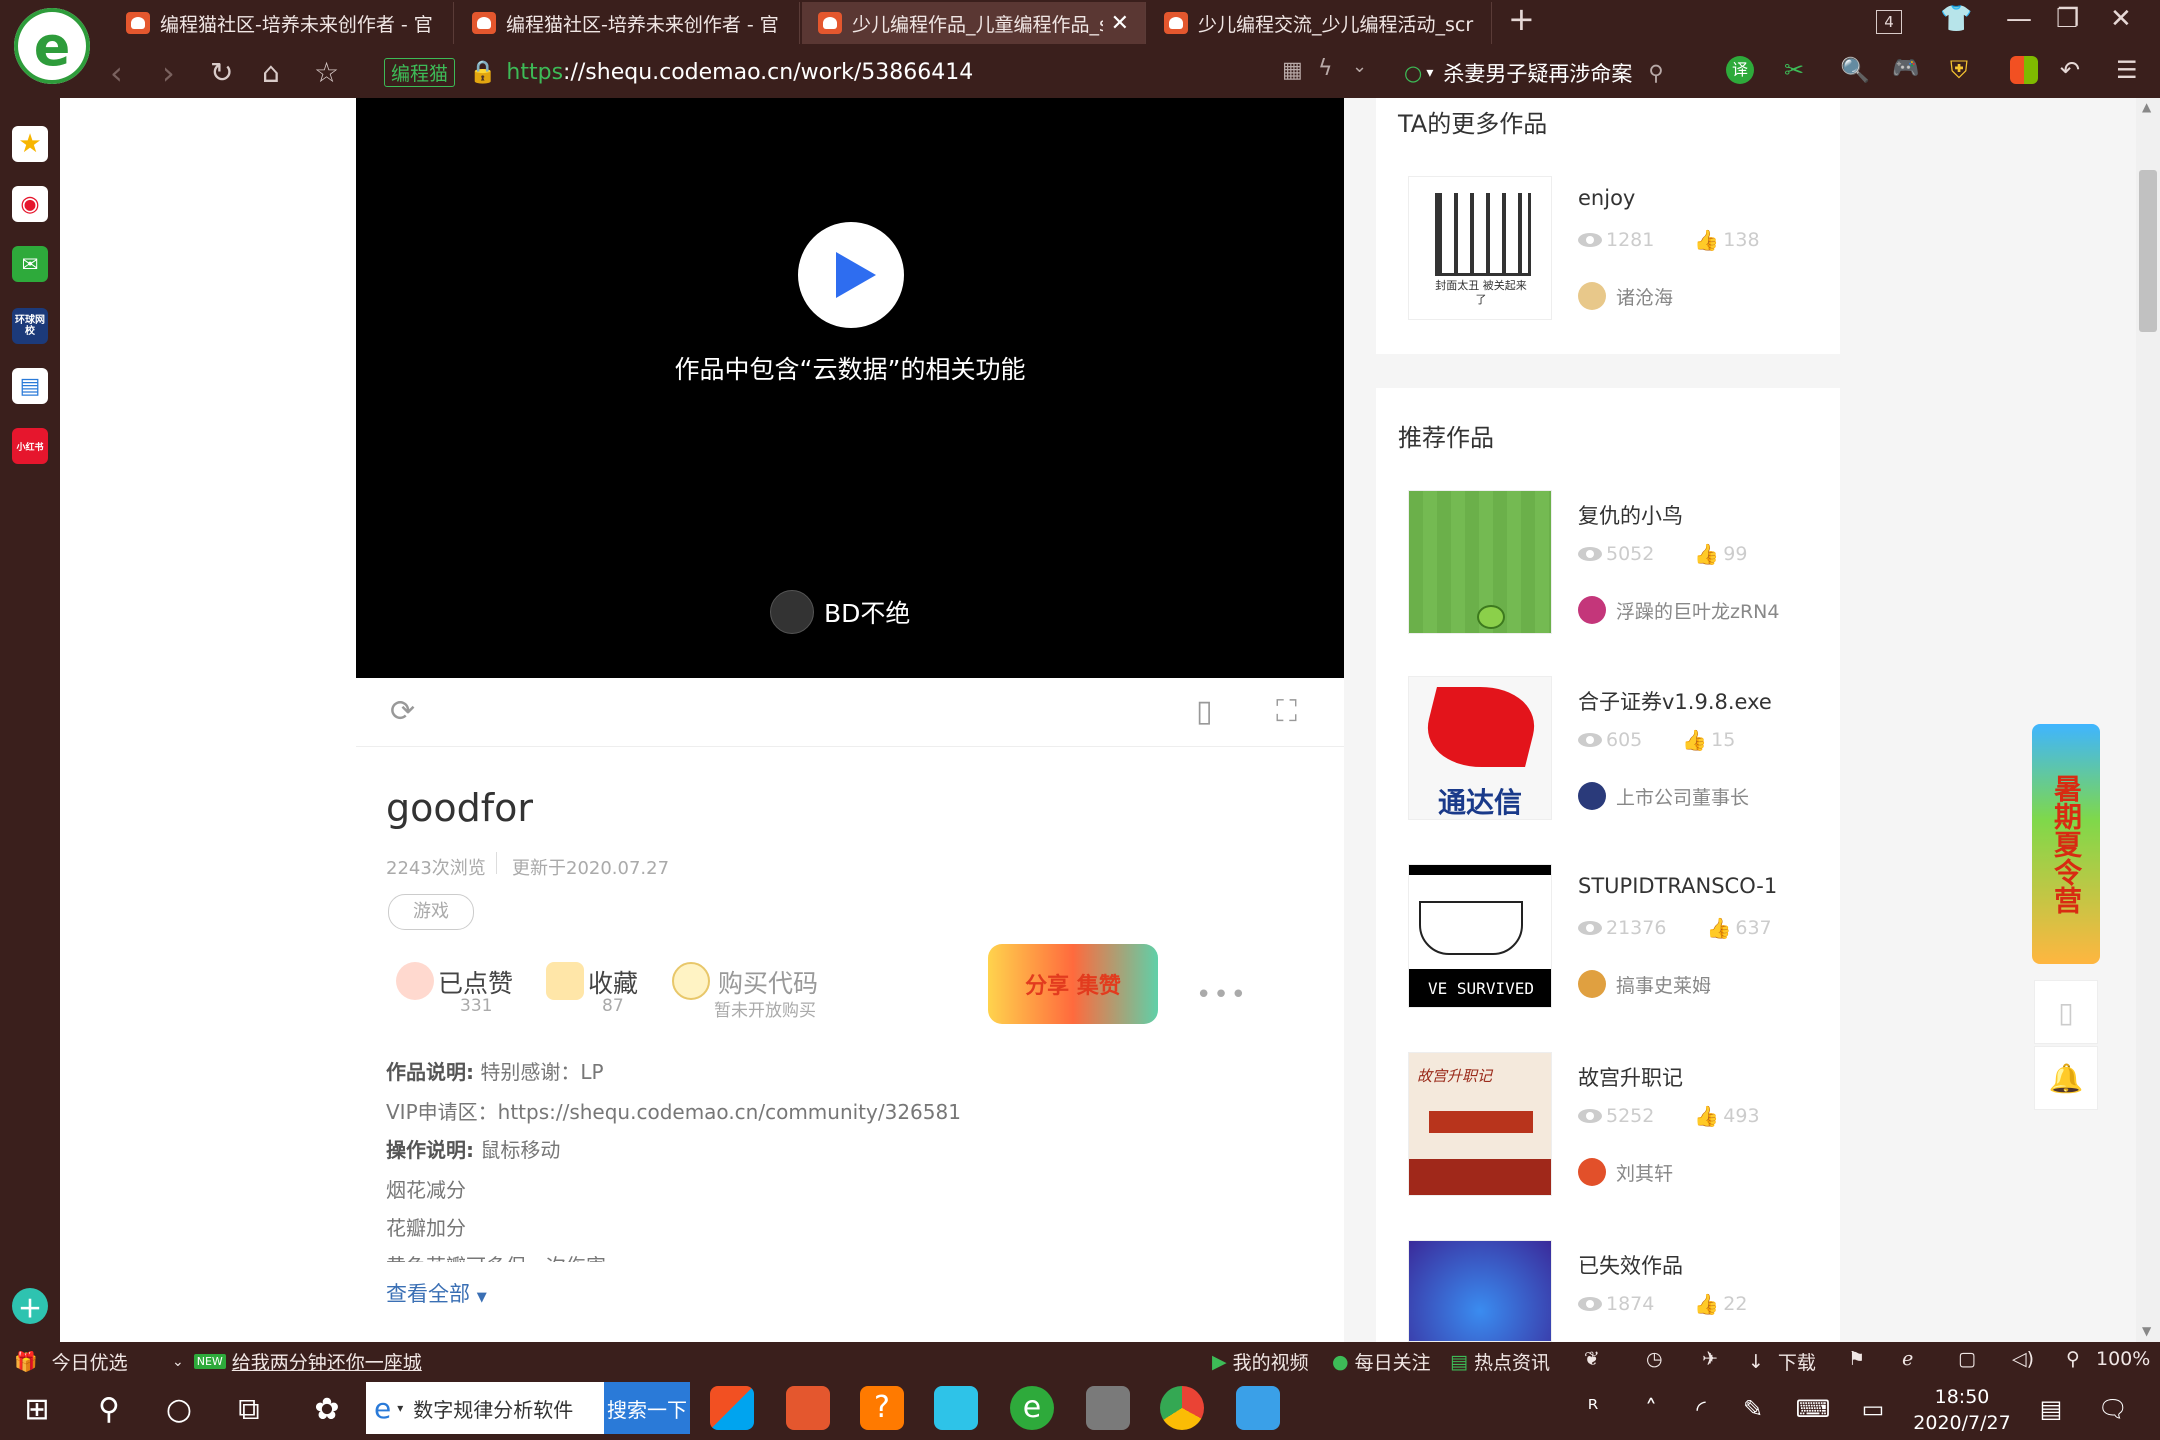  I want to click on add-sidebar-icon: ＋, so click(30, 1306).